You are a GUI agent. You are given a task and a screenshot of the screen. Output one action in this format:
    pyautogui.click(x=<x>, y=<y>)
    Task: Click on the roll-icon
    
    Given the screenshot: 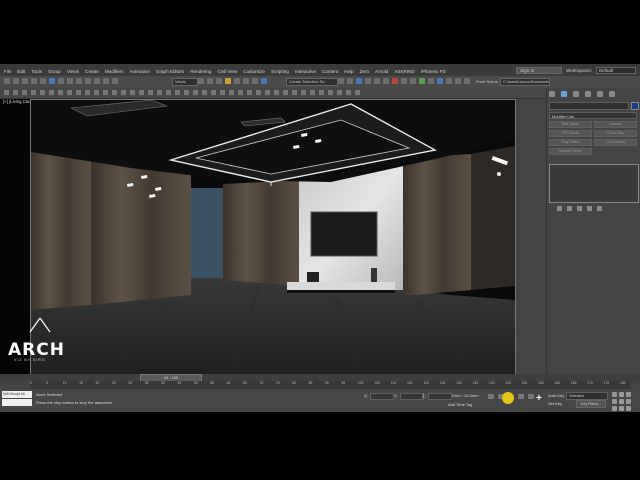 What is the action you would take?
    pyautogui.click(x=621, y=408)
    